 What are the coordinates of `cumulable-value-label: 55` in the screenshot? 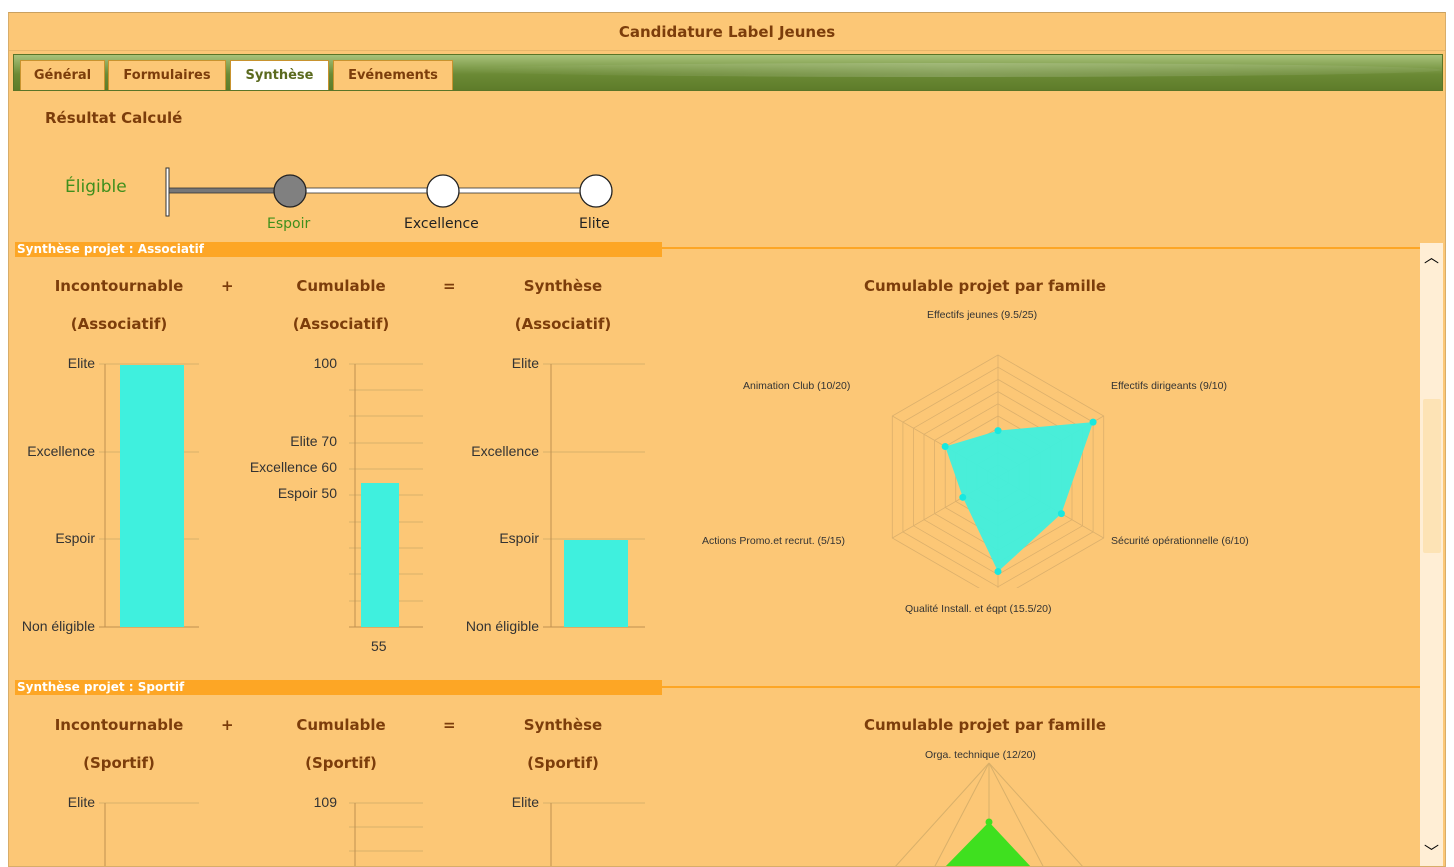 It's located at (379, 646).